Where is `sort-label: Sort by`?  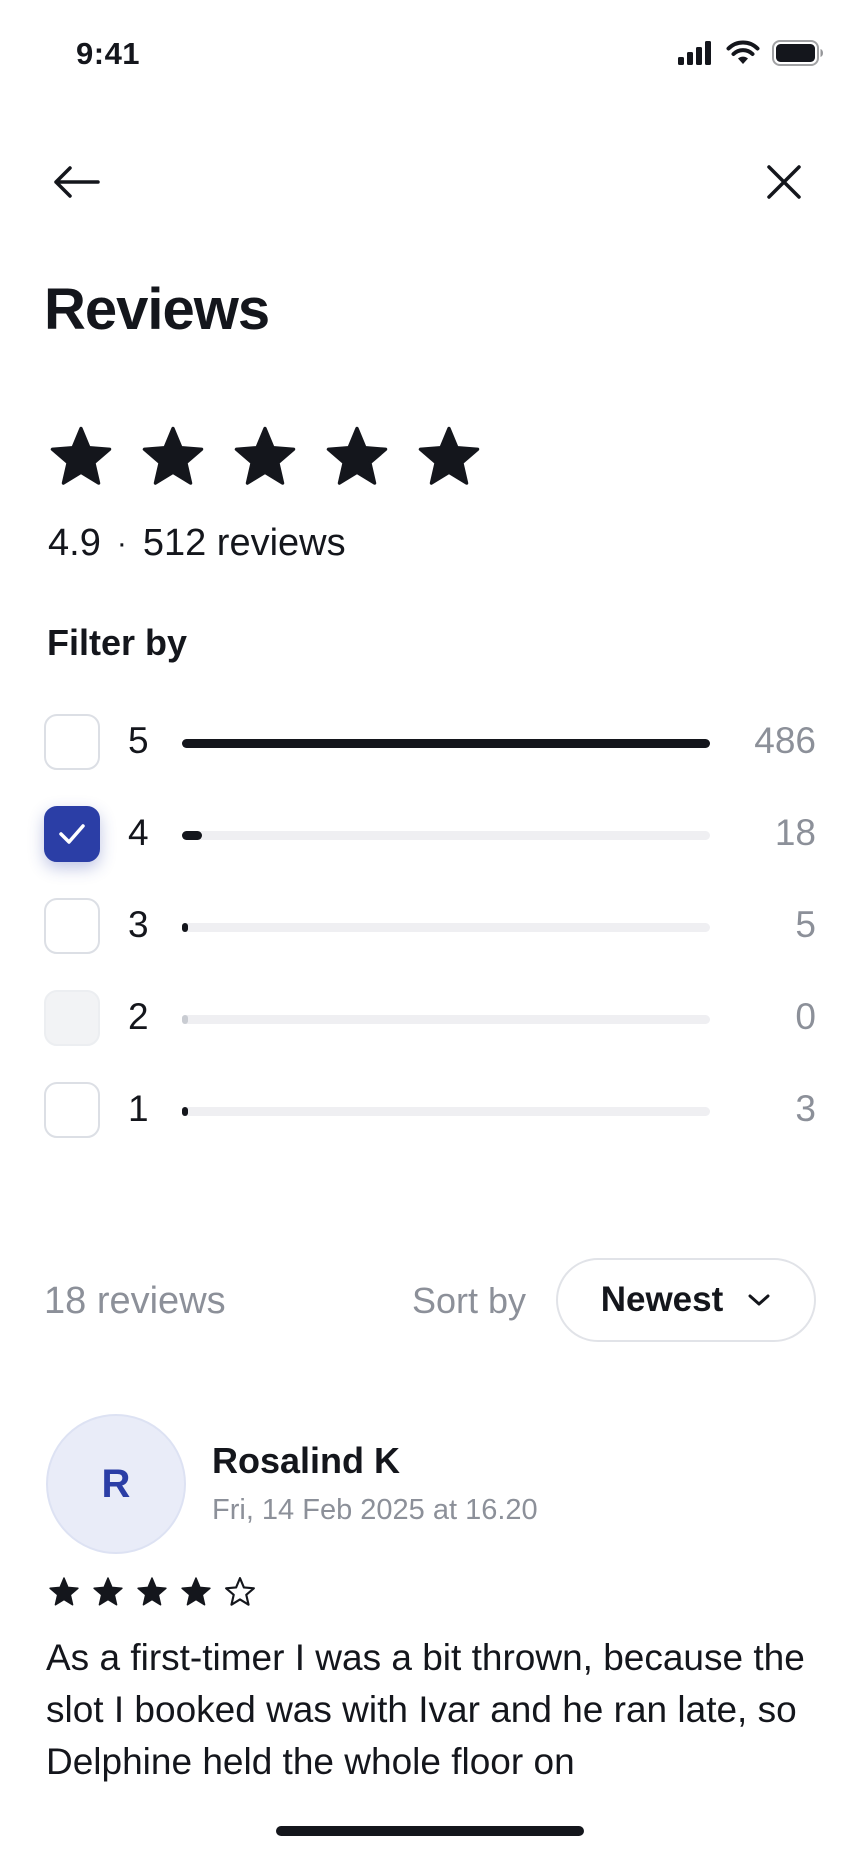
sort-label: Sort by is located at coordinates (469, 1300).